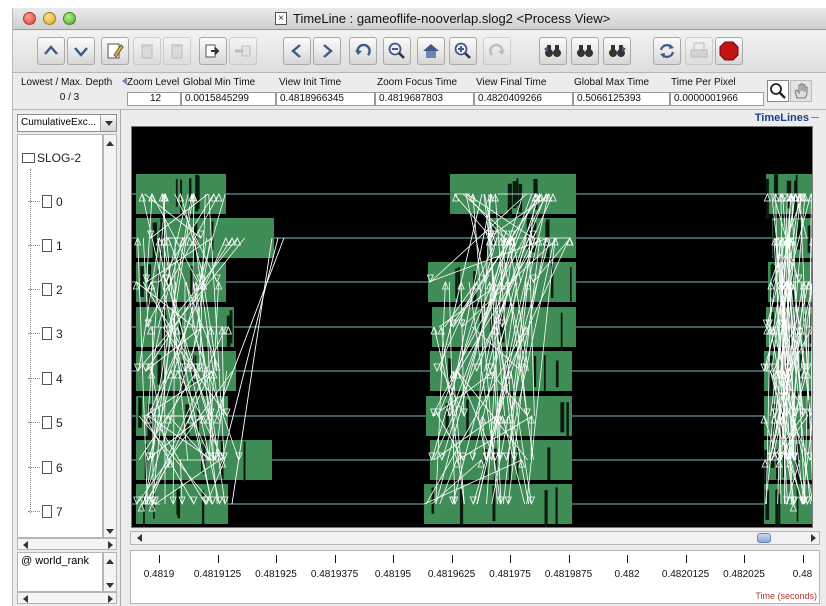  I want to click on tree-node: 3, so click(45, 334).